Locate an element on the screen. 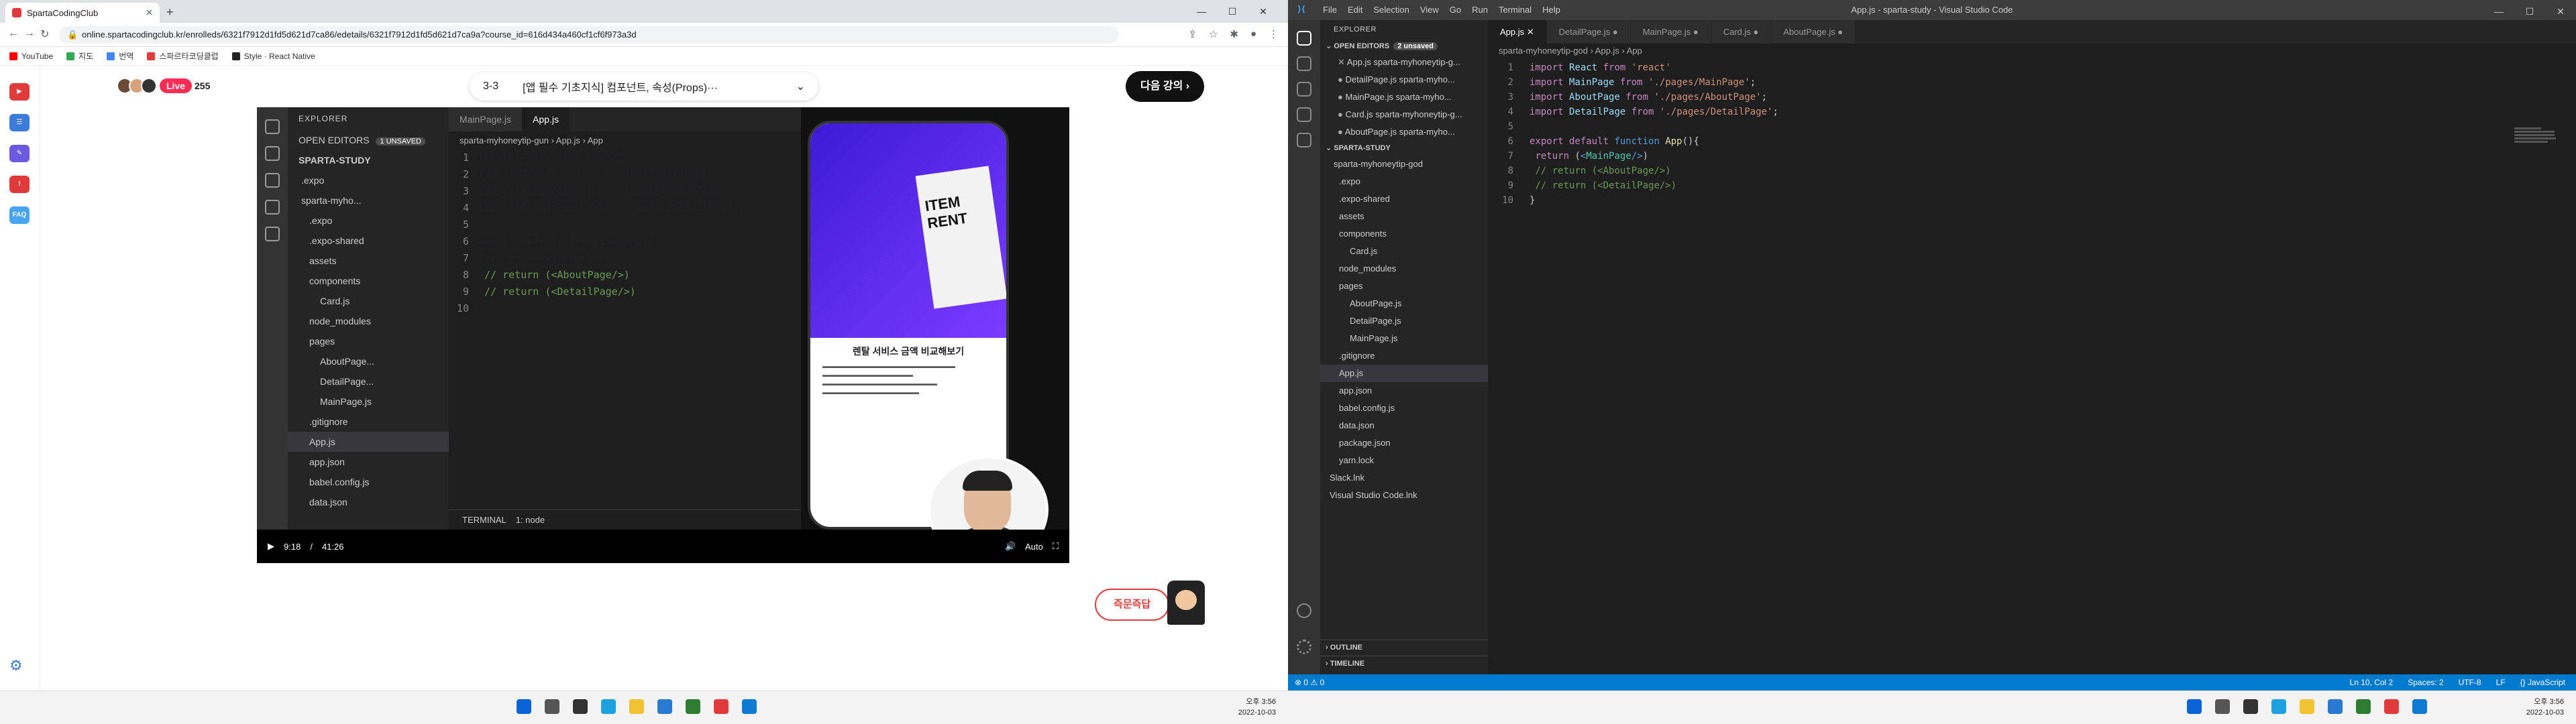 The height and width of the screenshot is (724, 2576). tree-item: App.js is located at coordinates (1404, 373).